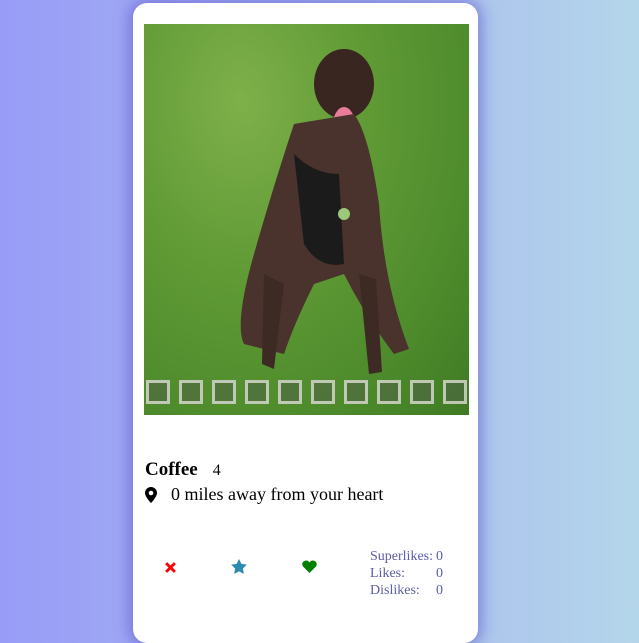 The image size is (639, 643). Describe the element at coordinates (171, 469) in the screenshot. I see `profile-name: Coffee` at that location.